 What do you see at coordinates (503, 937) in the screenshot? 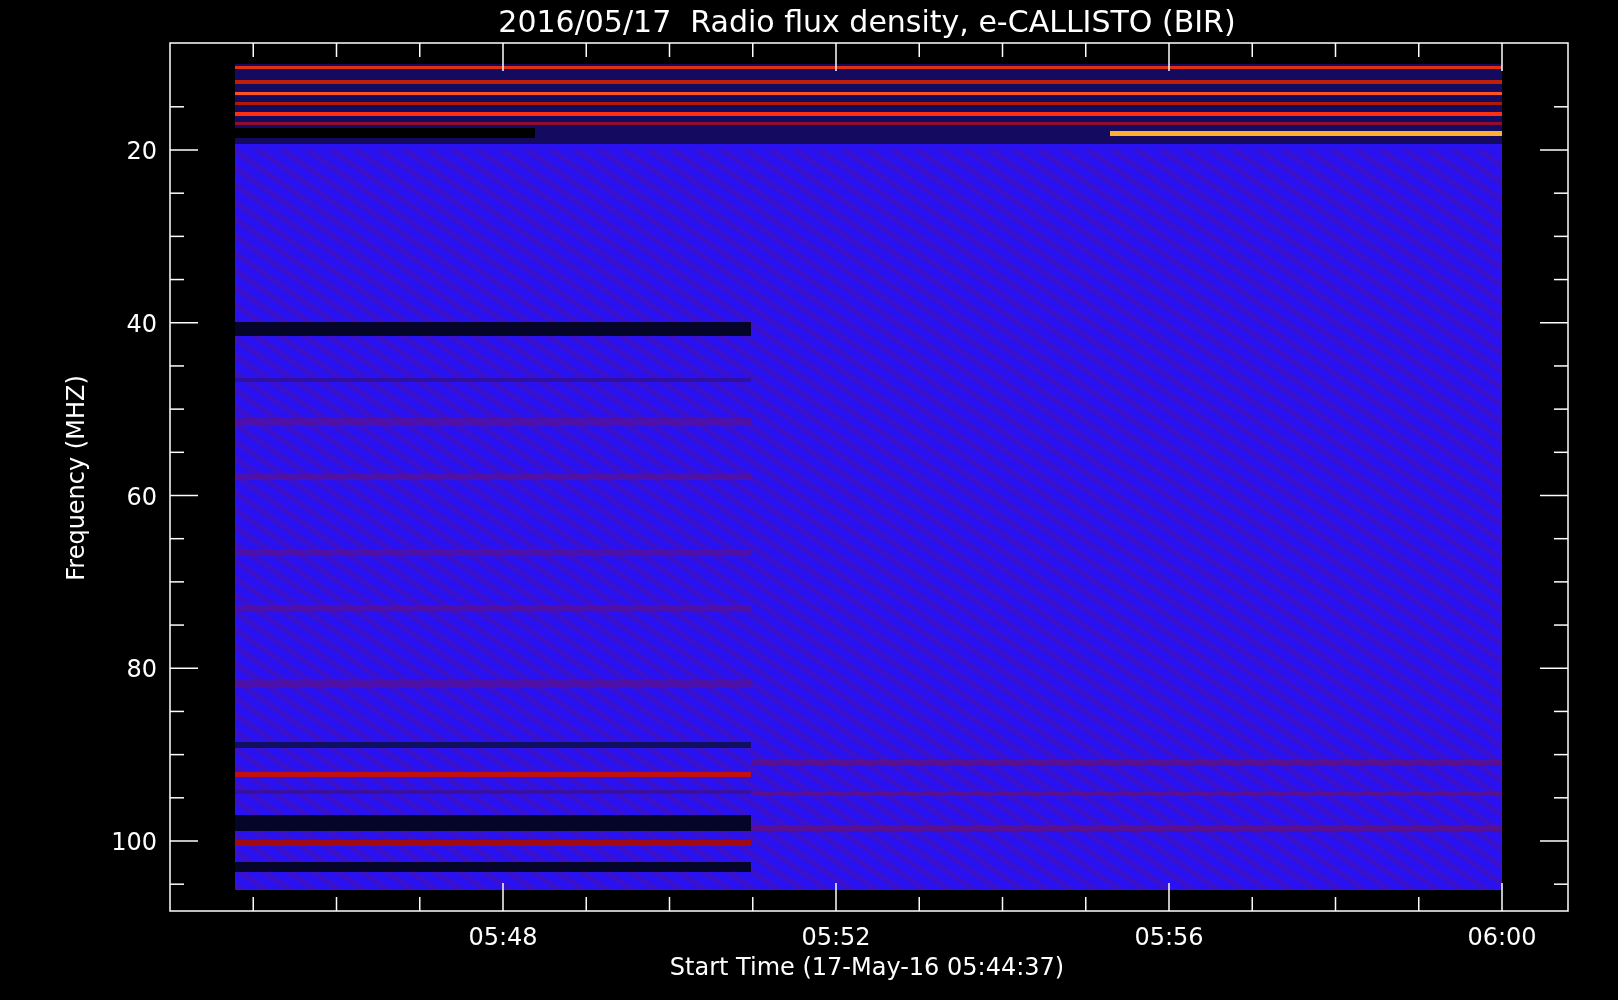
I see `tick-label: 05:48` at bounding box center [503, 937].